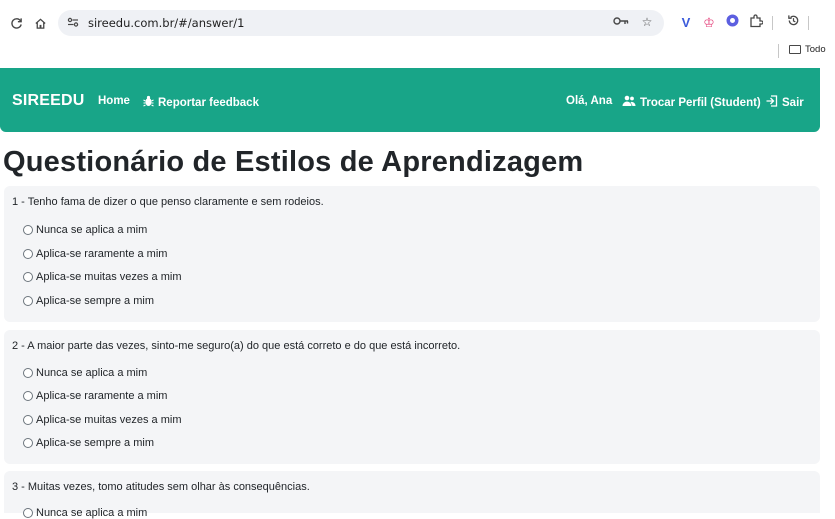  What do you see at coordinates (815, 49) in the screenshot?
I see `bookmark-folder-label: Todo` at bounding box center [815, 49].